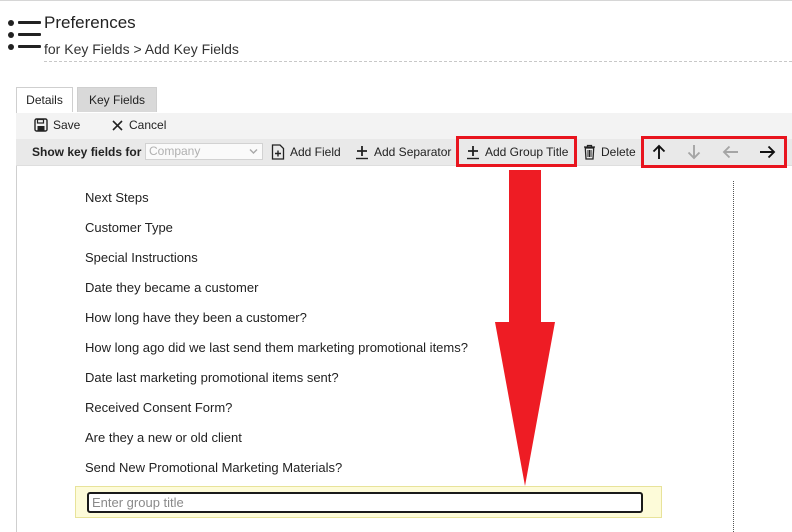  I want to click on red-annotation-arrow-icon, so click(525, 328).